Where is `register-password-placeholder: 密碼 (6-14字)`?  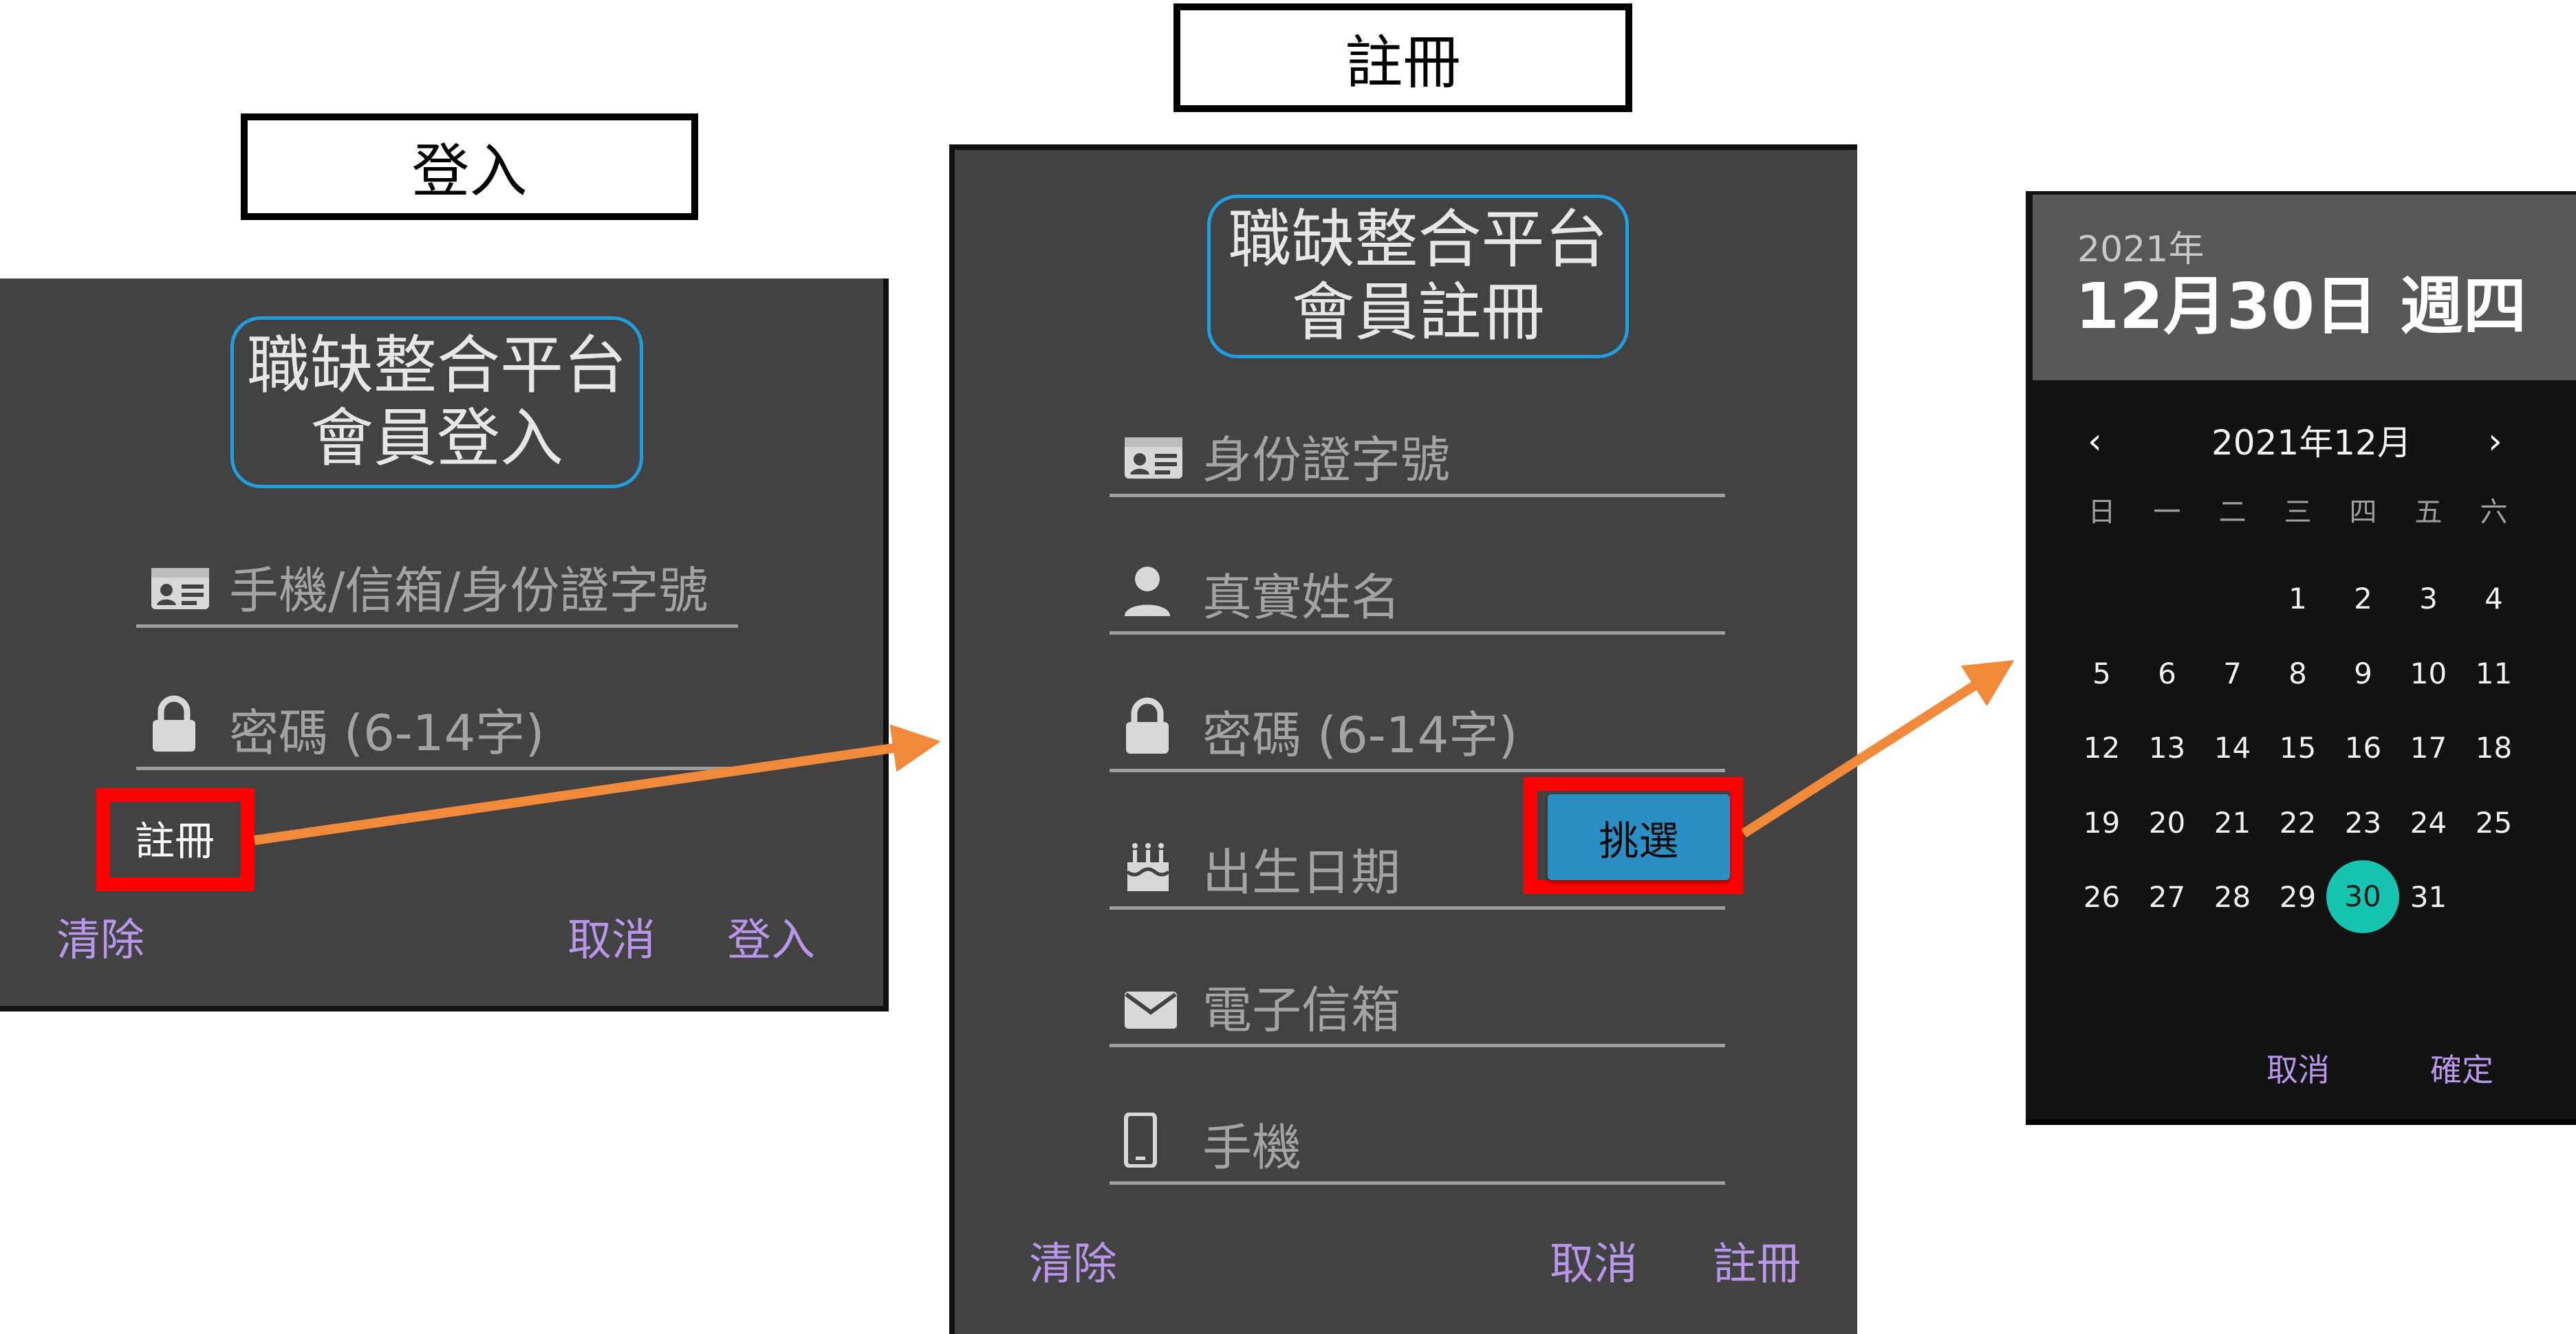
register-password-placeholder: 密碼 (6-14字) is located at coordinates (1360, 735).